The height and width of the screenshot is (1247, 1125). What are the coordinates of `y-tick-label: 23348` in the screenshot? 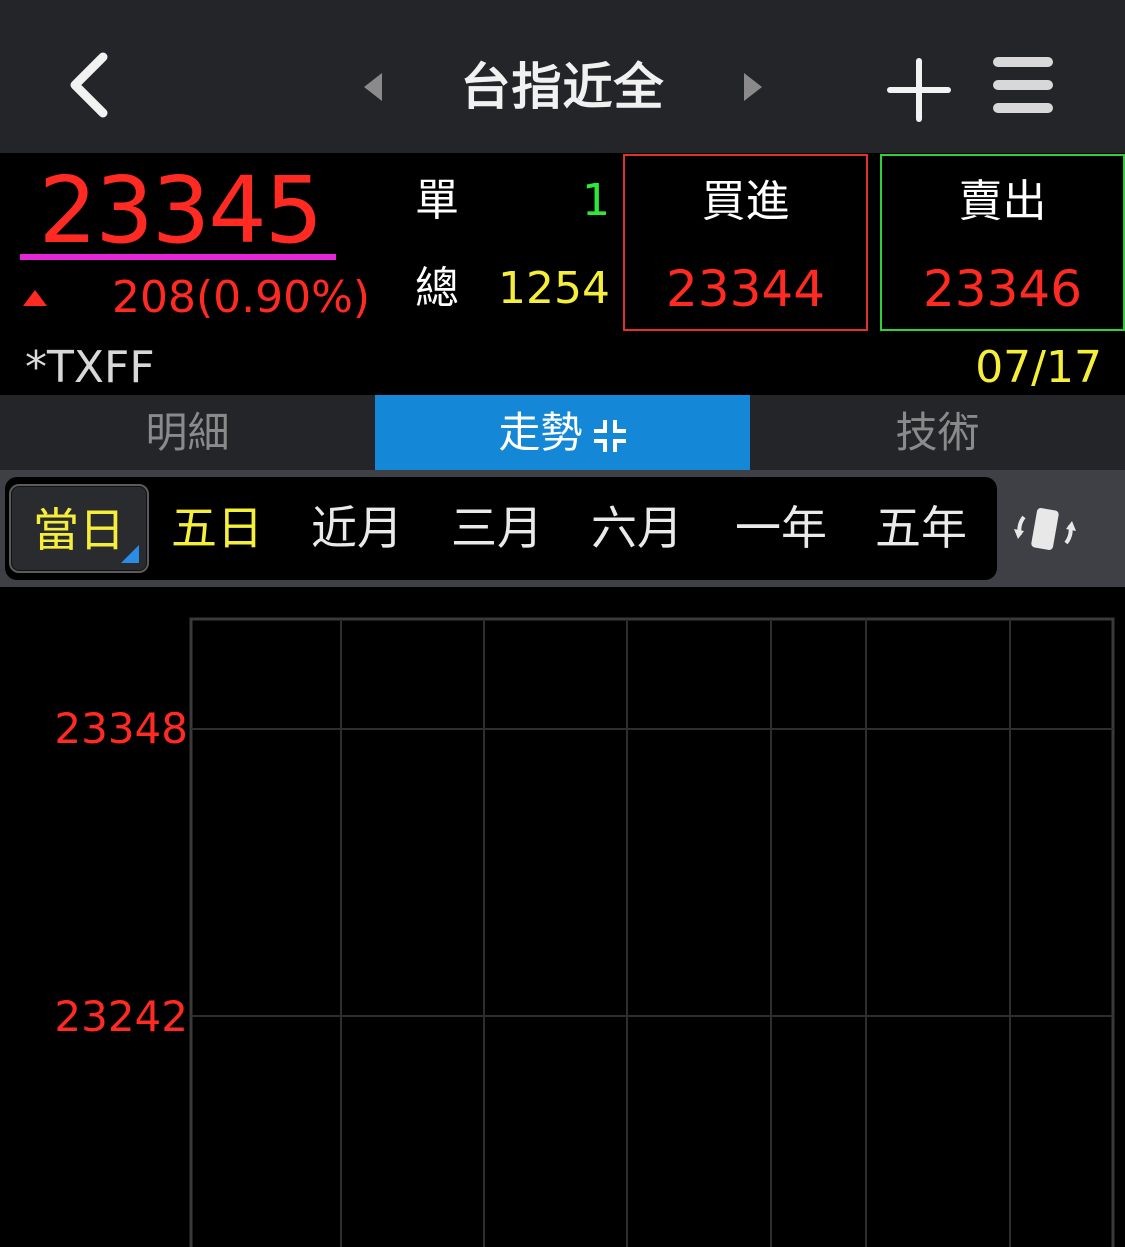 It's located at (121, 728).